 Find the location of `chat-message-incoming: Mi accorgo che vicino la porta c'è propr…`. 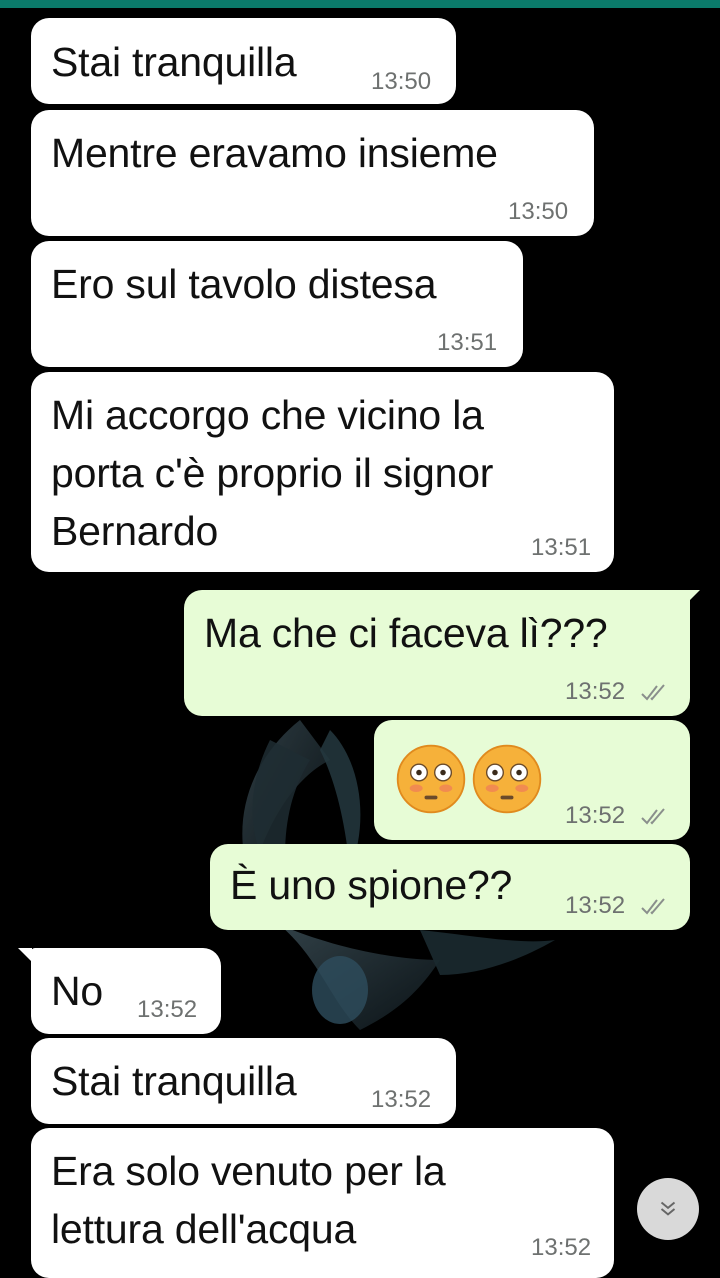

chat-message-incoming: Mi accorgo che vicino la porta c'è propr… is located at coordinates (322, 472).